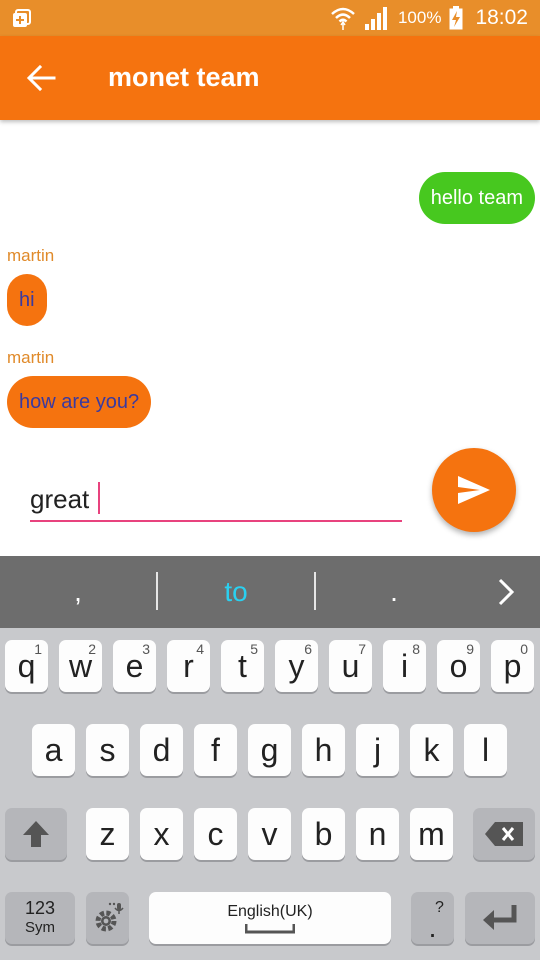 The image size is (540, 960). What do you see at coordinates (80, 666) in the screenshot?
I see `key-w: w2` at bounding box center [80, 666].